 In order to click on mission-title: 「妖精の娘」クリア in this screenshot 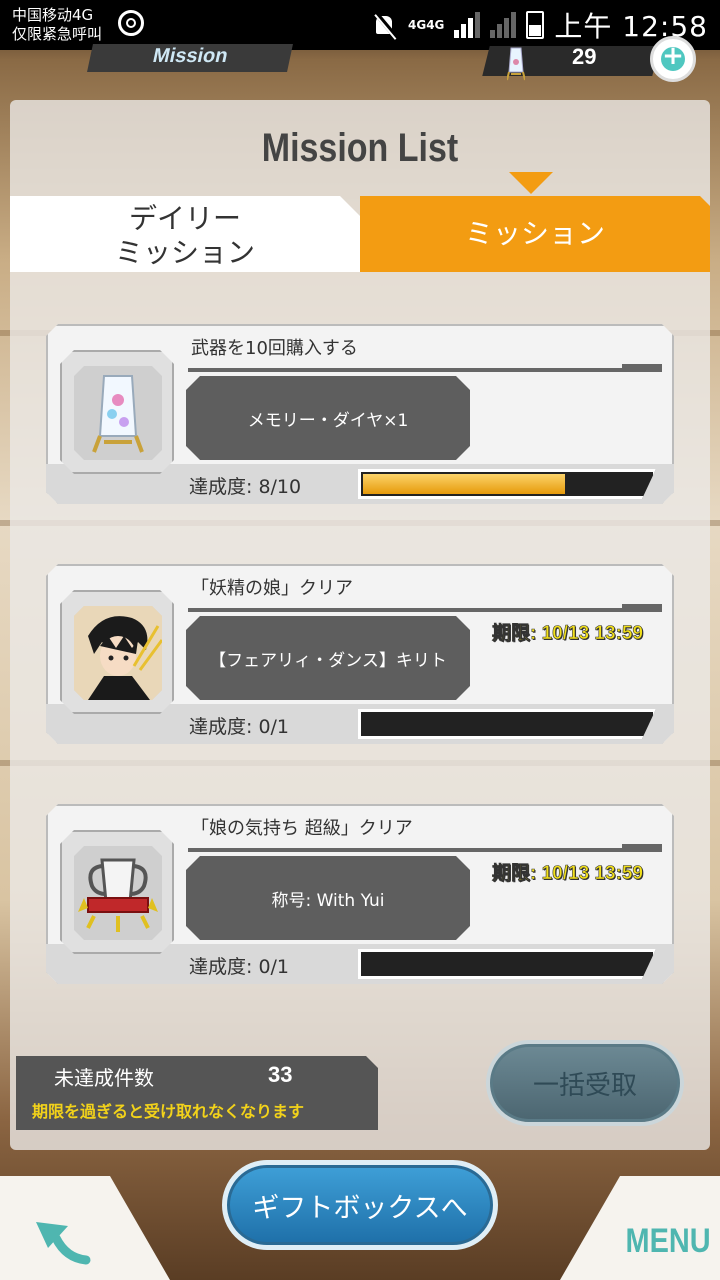, I will do `click(272, 588)`.